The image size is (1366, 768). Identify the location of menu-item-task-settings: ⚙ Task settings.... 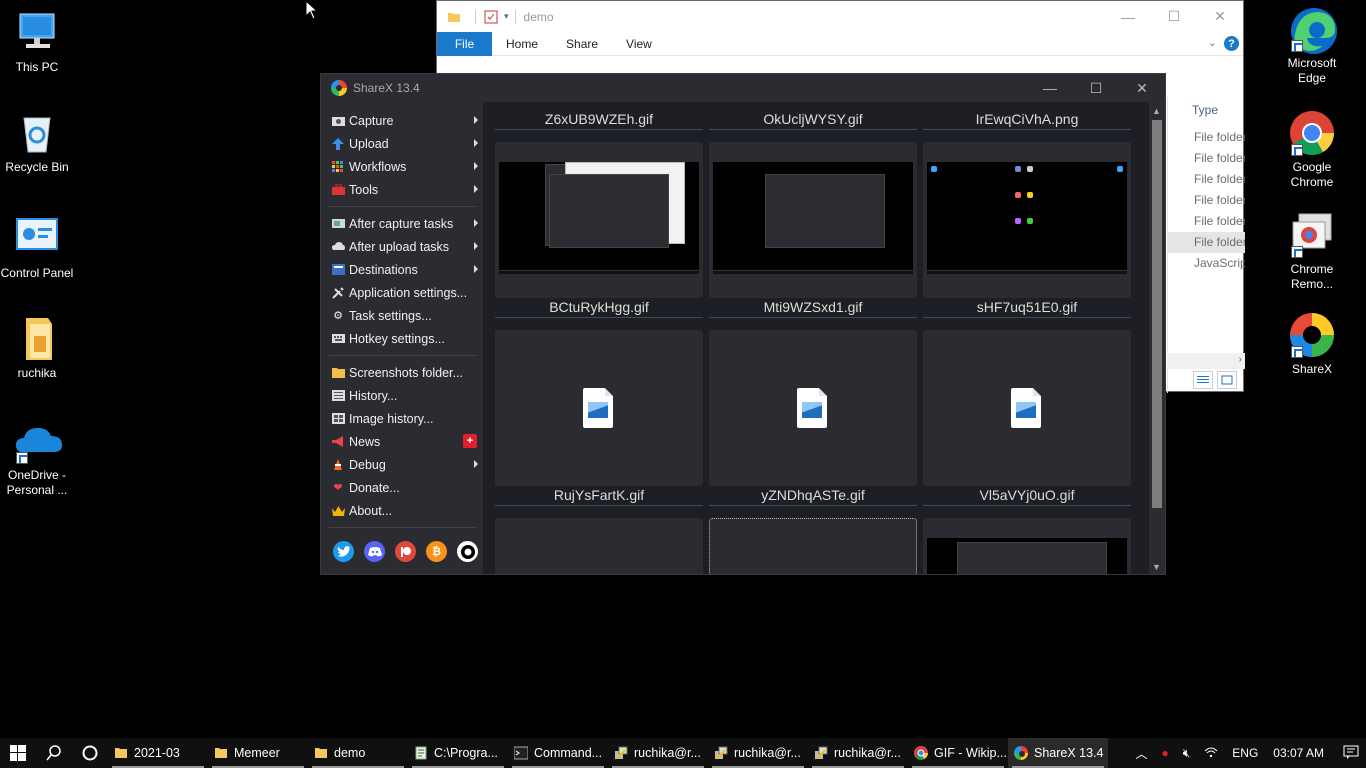
(402, 315).